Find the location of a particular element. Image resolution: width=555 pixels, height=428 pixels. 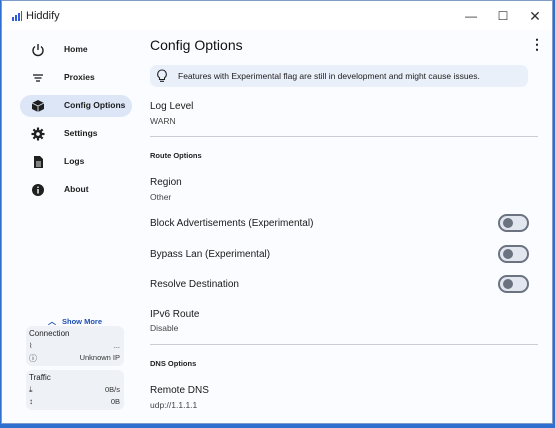

traffic-card: Traffic ⤓ 0B/s ↕ 0B is located at coordinates (75, 390).